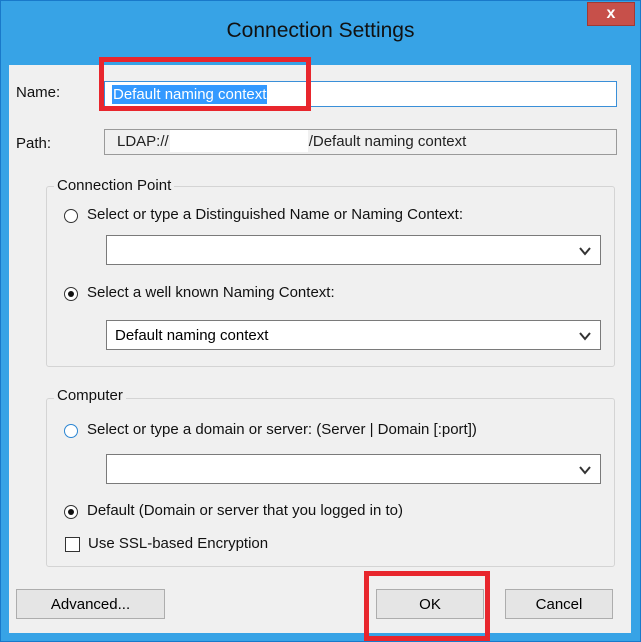  Describe the element at coordinates (143, 141) in the screenshot. I see `path-prefix: LDAP://` at that location.